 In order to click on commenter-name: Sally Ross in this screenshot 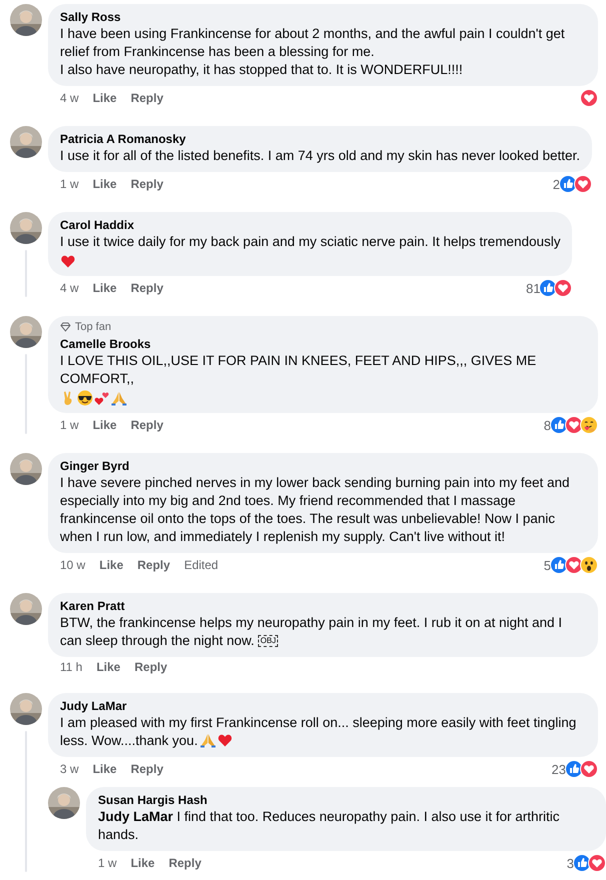, I will do `click(323, 17)`.